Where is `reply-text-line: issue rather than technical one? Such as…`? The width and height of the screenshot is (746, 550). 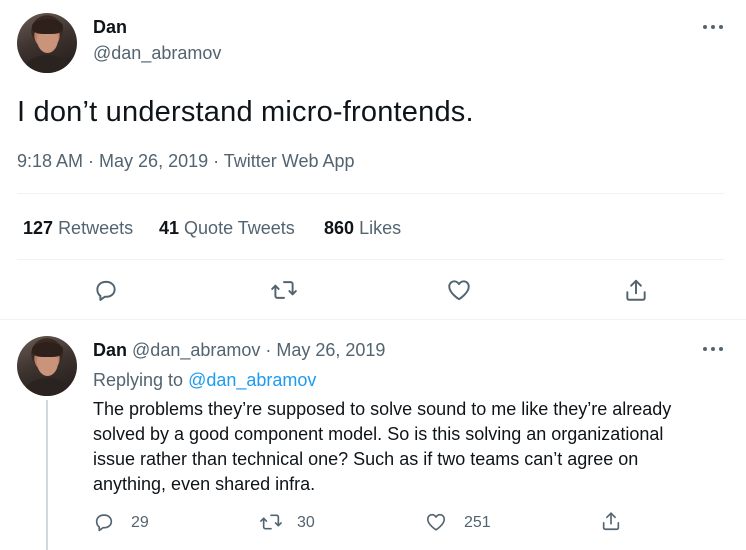 reply-text-line: issue rather than technical one? Such as… is located at coordinates (366, 459).